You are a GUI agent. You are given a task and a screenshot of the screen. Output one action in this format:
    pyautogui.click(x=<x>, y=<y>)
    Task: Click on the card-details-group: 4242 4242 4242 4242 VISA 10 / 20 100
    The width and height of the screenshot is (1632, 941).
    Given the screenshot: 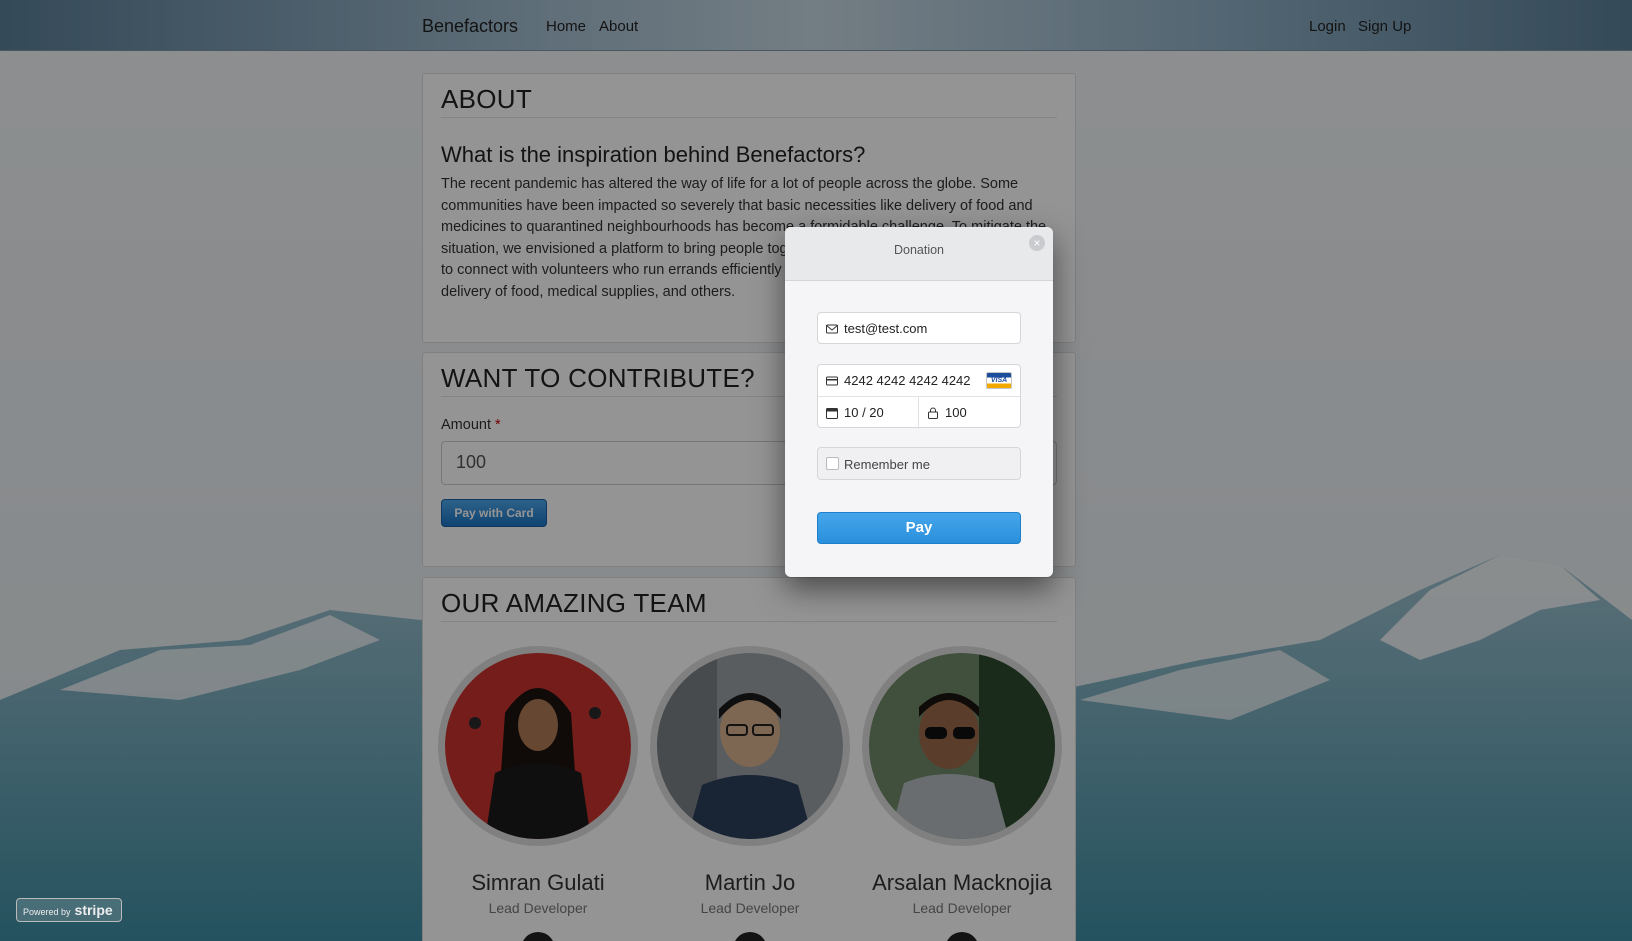 What is the action you would take?
    pyautogui.click(x=919, y=396)
    